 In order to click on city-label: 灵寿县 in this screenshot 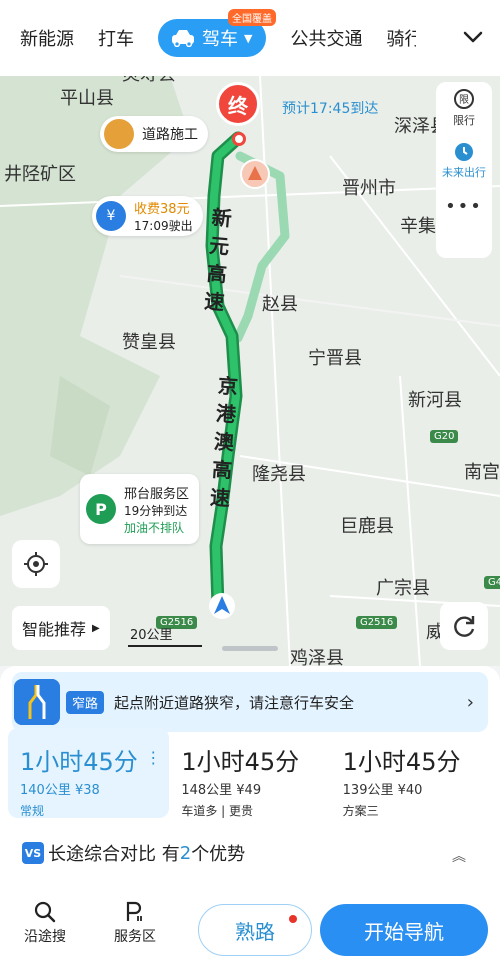, I will do `click(149, 81)`.